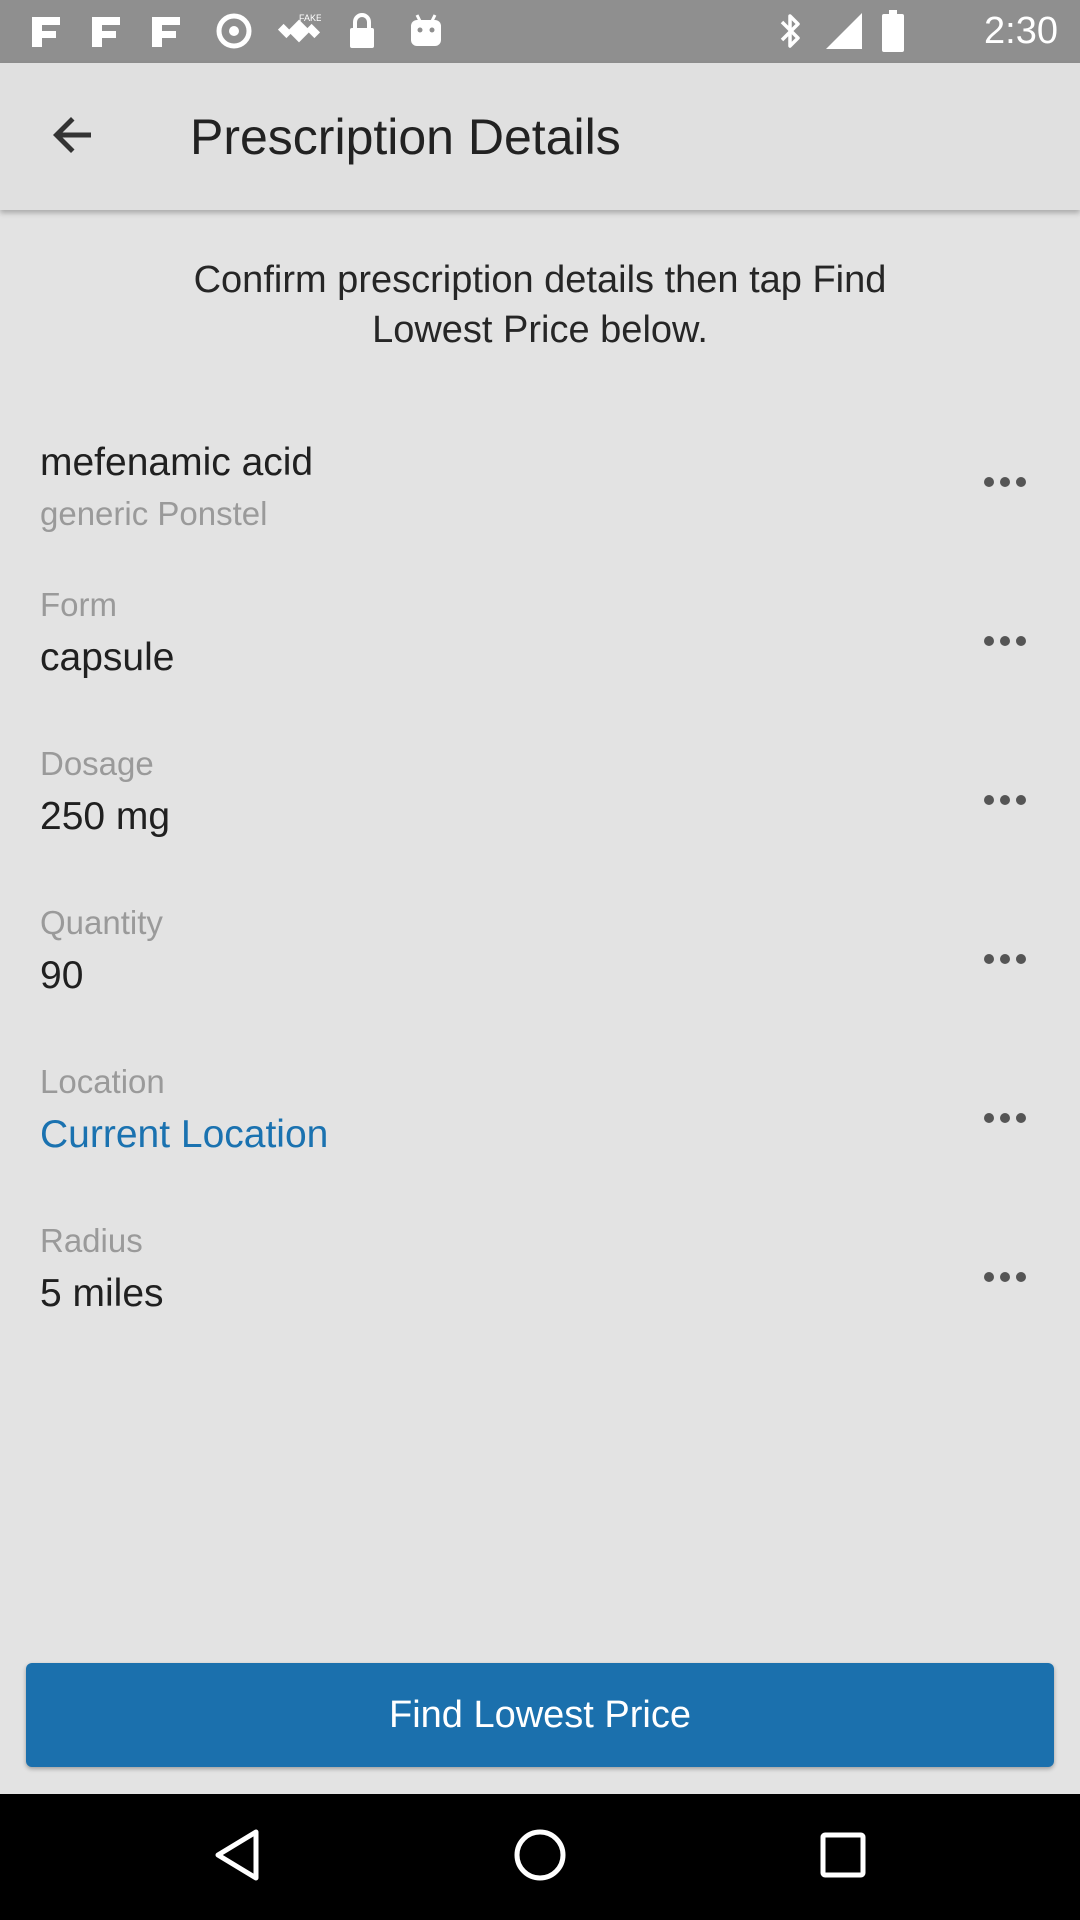 The width and height of the screenshot is (1080, 1920). I want to click on back-button, so click(73, 137).